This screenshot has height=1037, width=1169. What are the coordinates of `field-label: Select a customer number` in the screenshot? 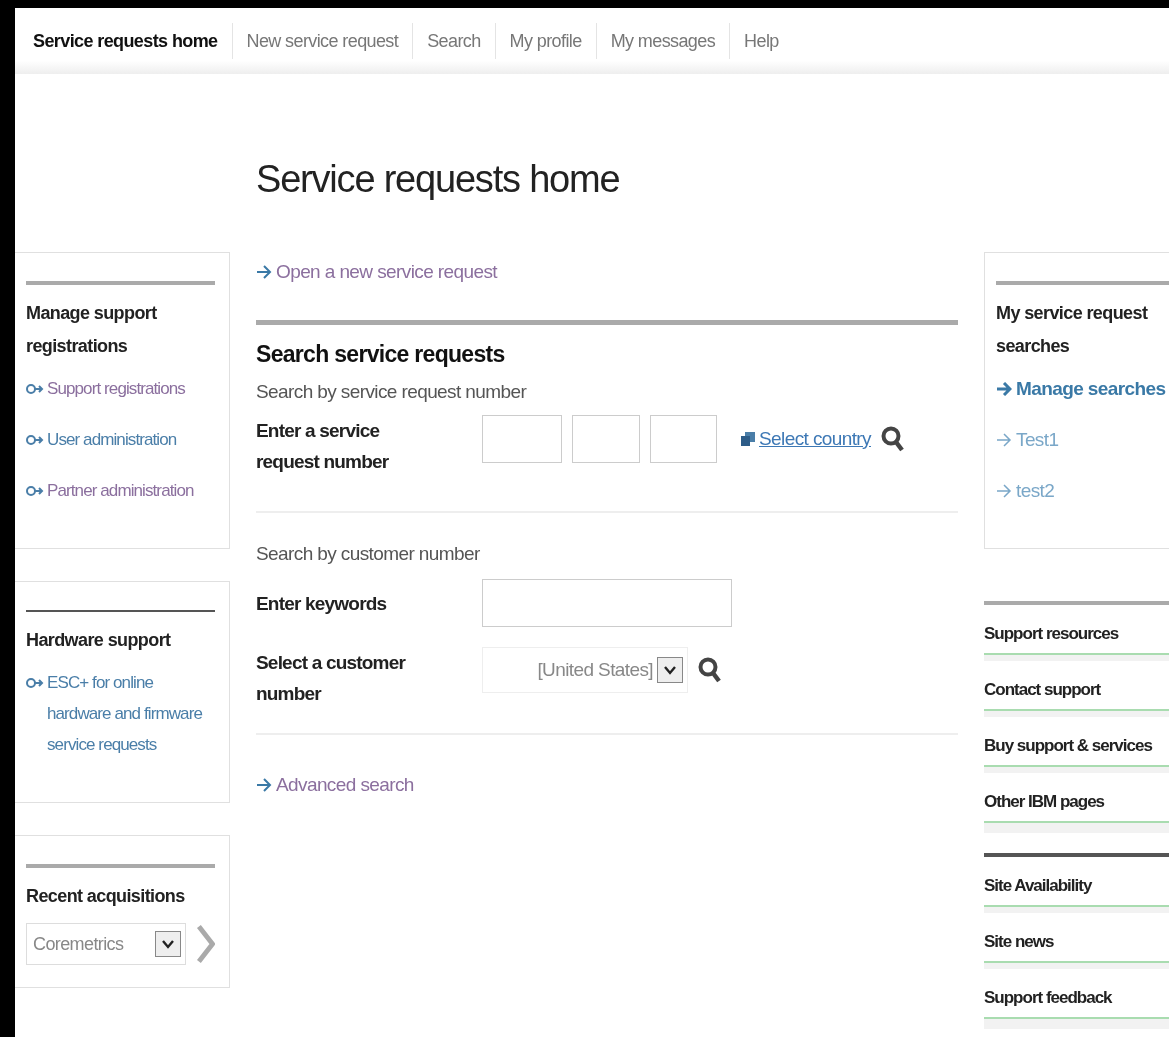 It's located at (331, 678).